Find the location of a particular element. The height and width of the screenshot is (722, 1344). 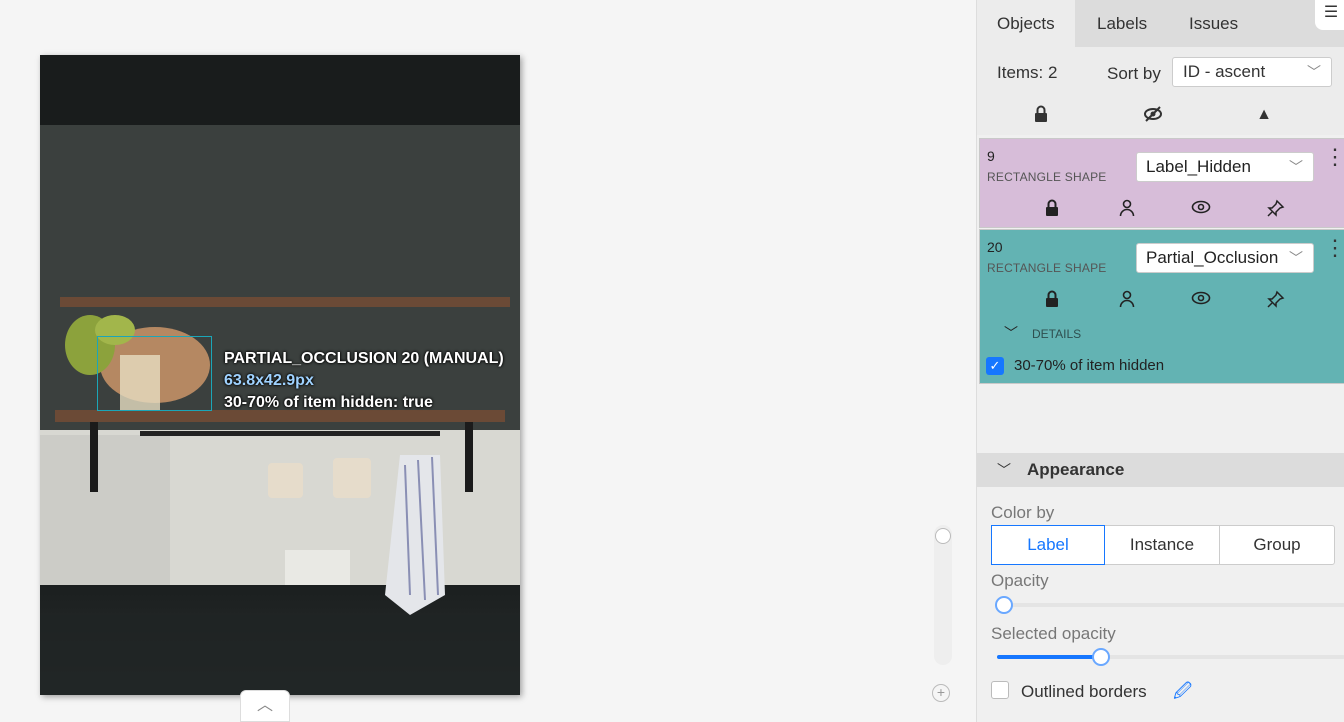

object-card-9: 9 RECTANGLE SHAPE Label_Hidden ﹀ ⋮ is located at coordinates (1161, 183).